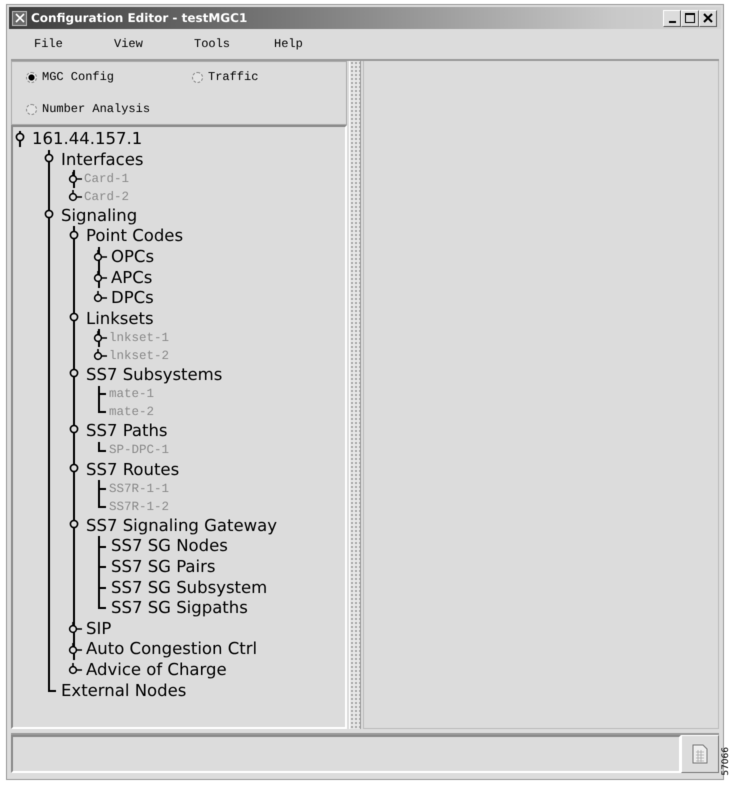 This screenshot has height=786, width=730. I want to click on tree-item: SS7 Routes, so click(133, 470).